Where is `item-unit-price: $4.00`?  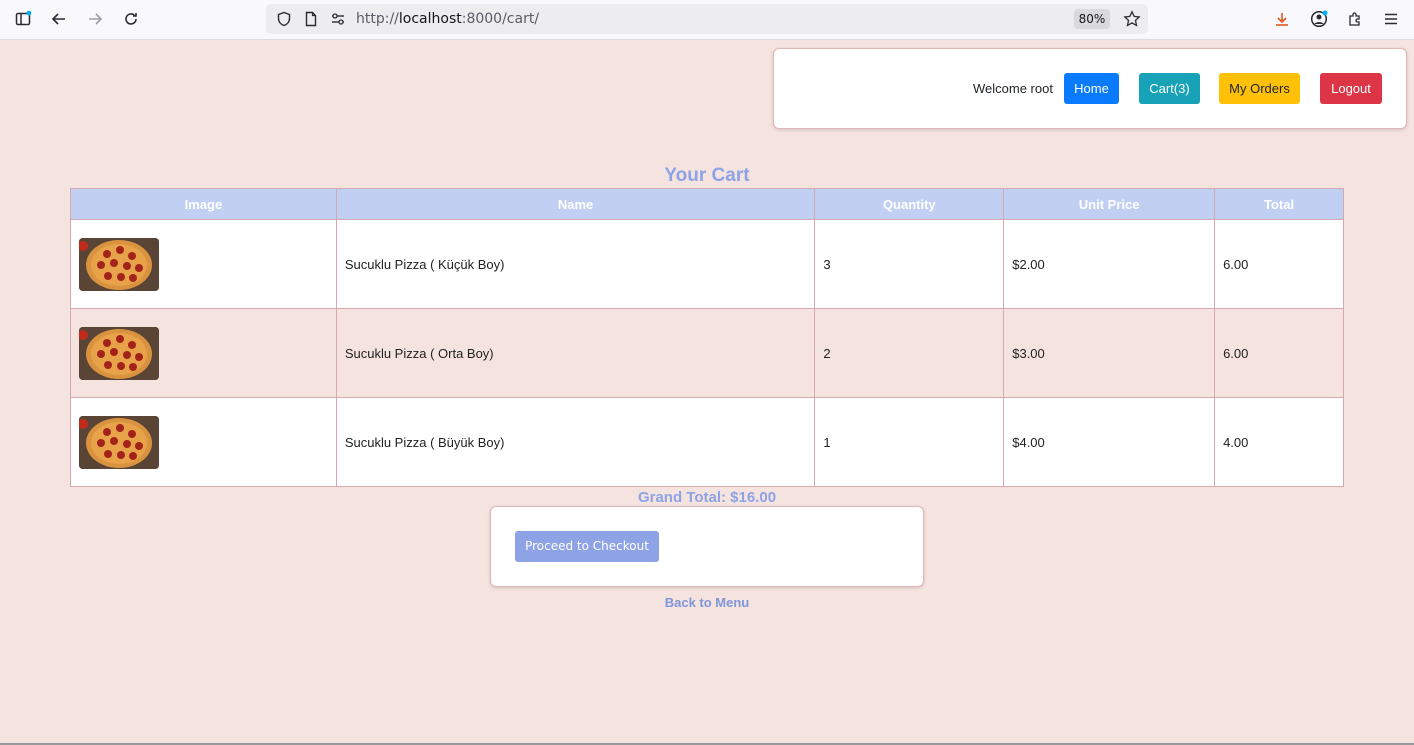
item-unit-price: $4.00 is located at coordinates (1109, 442).